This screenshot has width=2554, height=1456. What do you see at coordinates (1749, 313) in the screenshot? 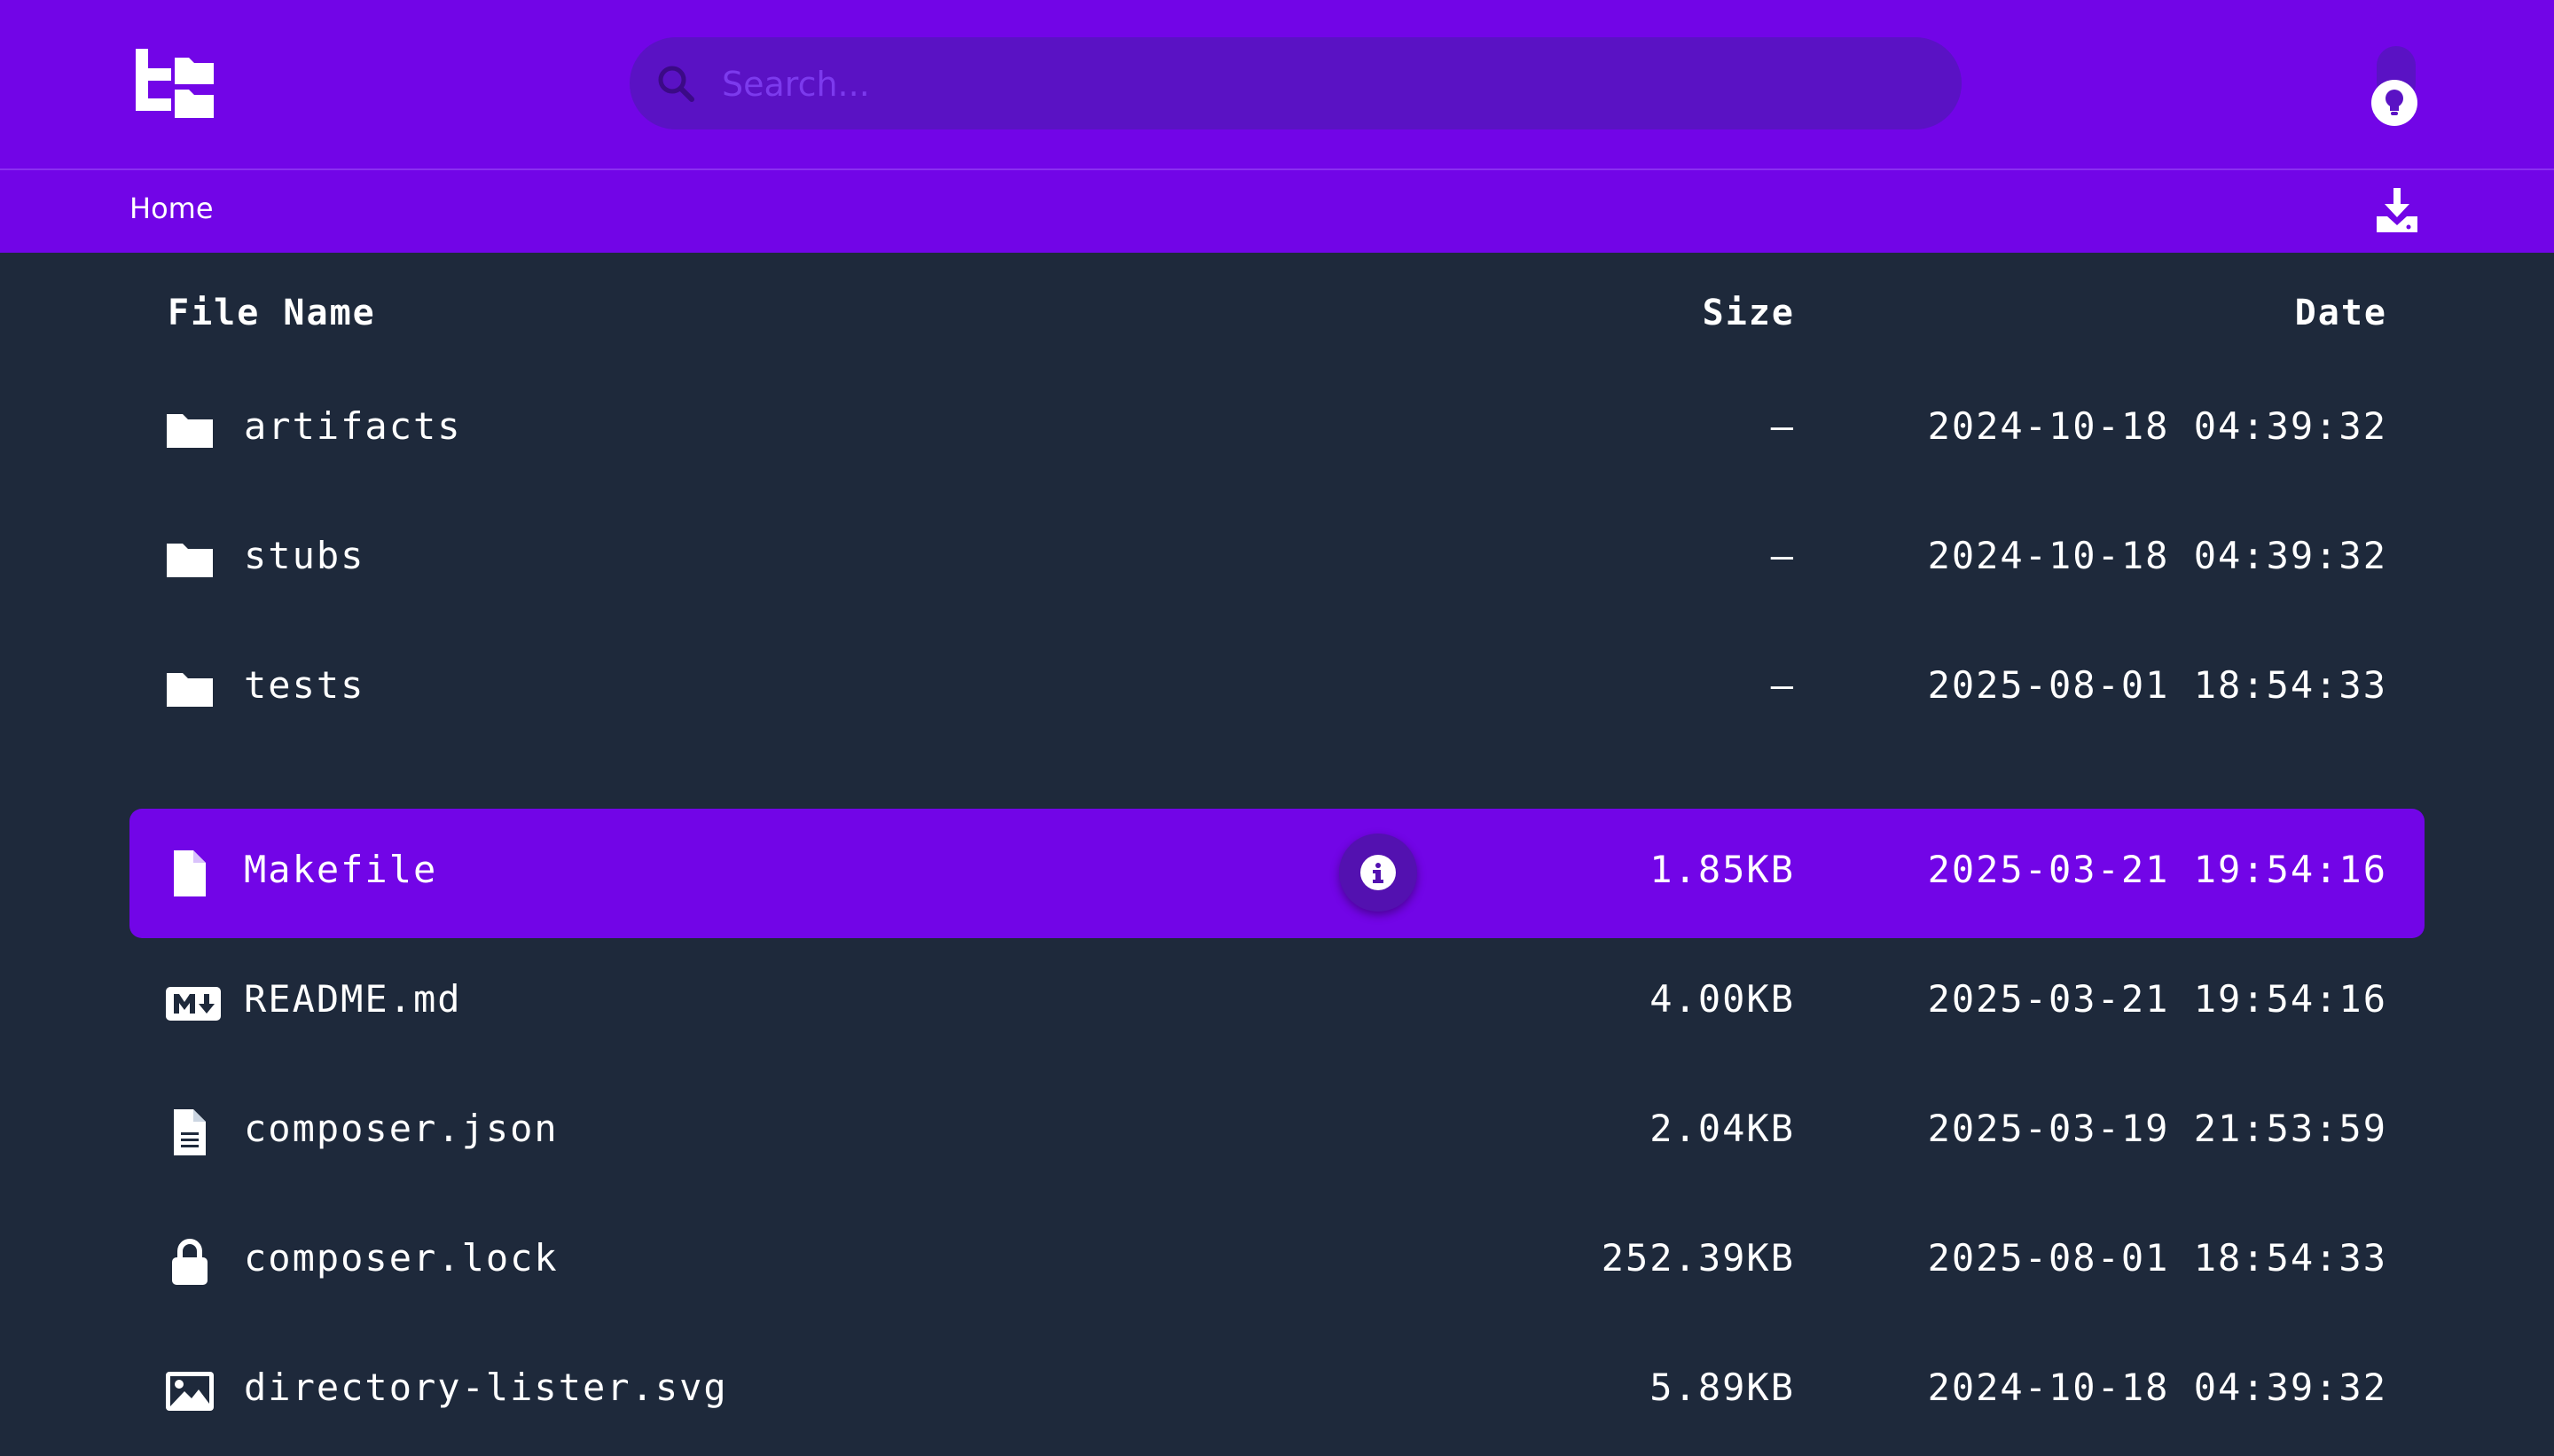
I see `column-header-size: Size` at bounding box center [1749, 313].